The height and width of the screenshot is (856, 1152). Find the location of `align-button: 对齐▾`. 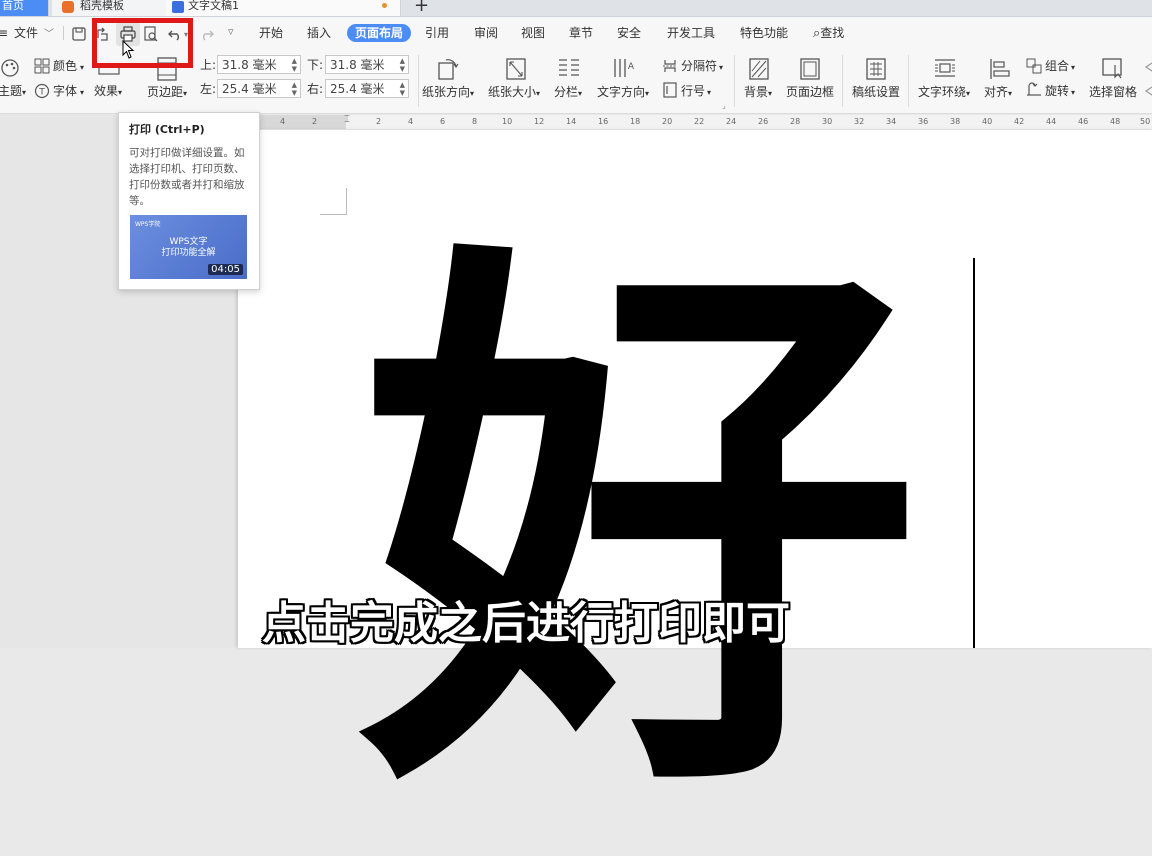

align-button: 对齐▾ is located at coordinates (998, 93).